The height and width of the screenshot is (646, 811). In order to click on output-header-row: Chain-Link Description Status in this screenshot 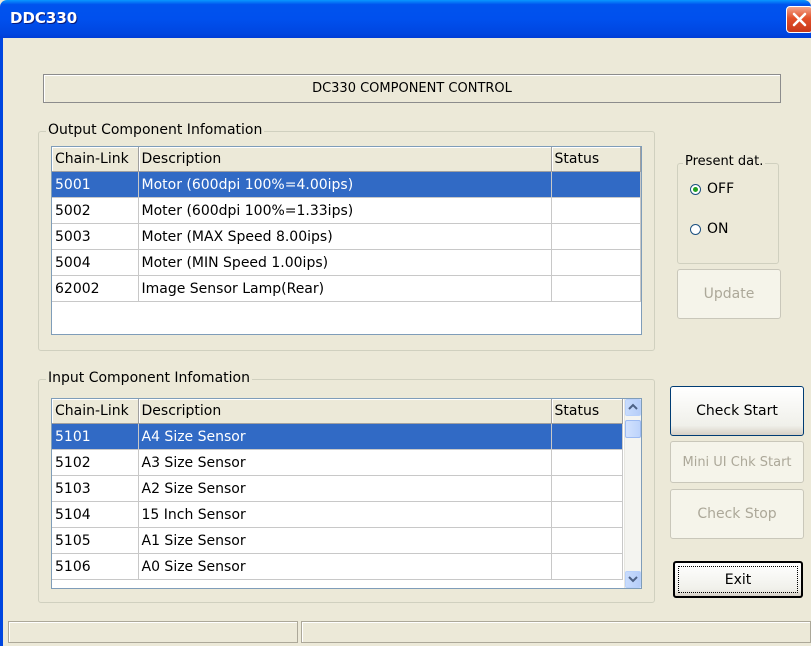, I will do `click(346, 159)`.